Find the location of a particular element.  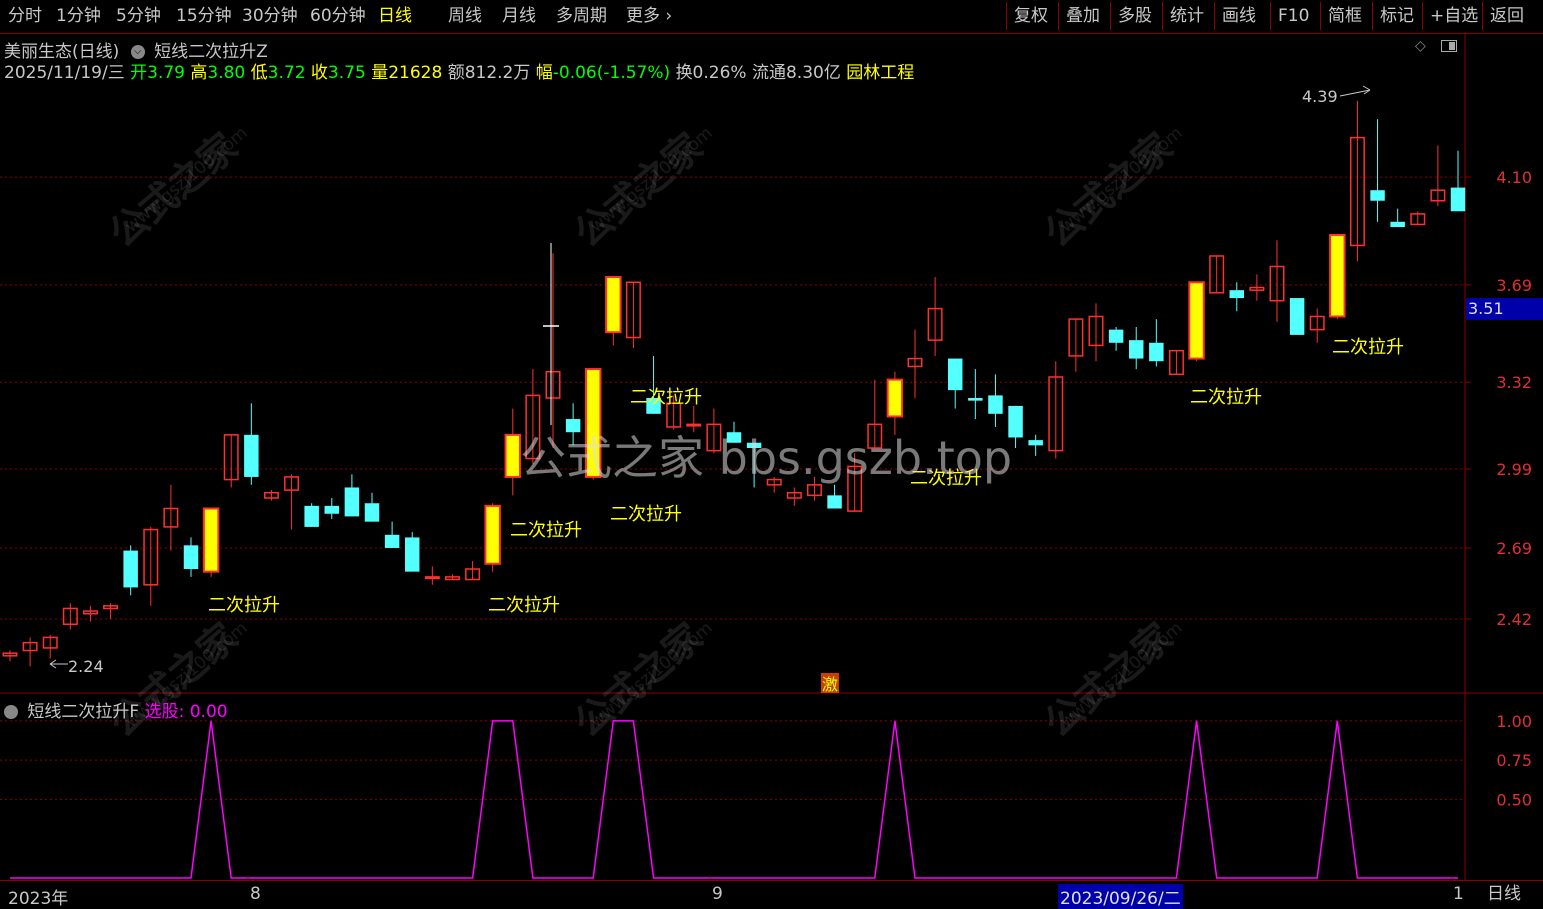

settings-icon is located at coordinates (11, 712).